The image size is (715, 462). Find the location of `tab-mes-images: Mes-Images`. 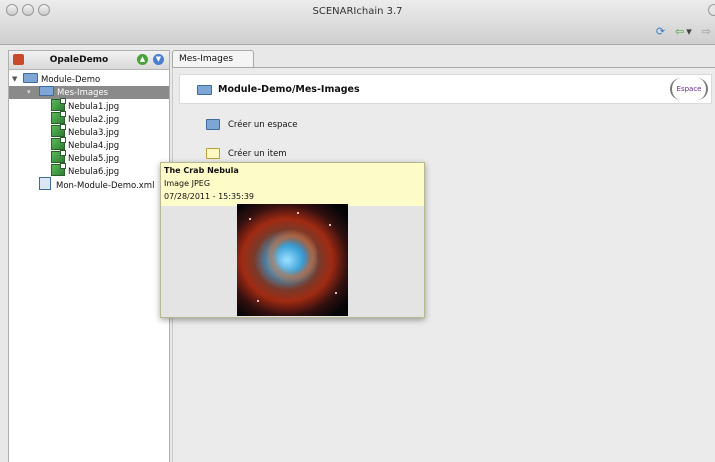

tab-mes-images: Mes-Images is located at coordinates (213, 58).